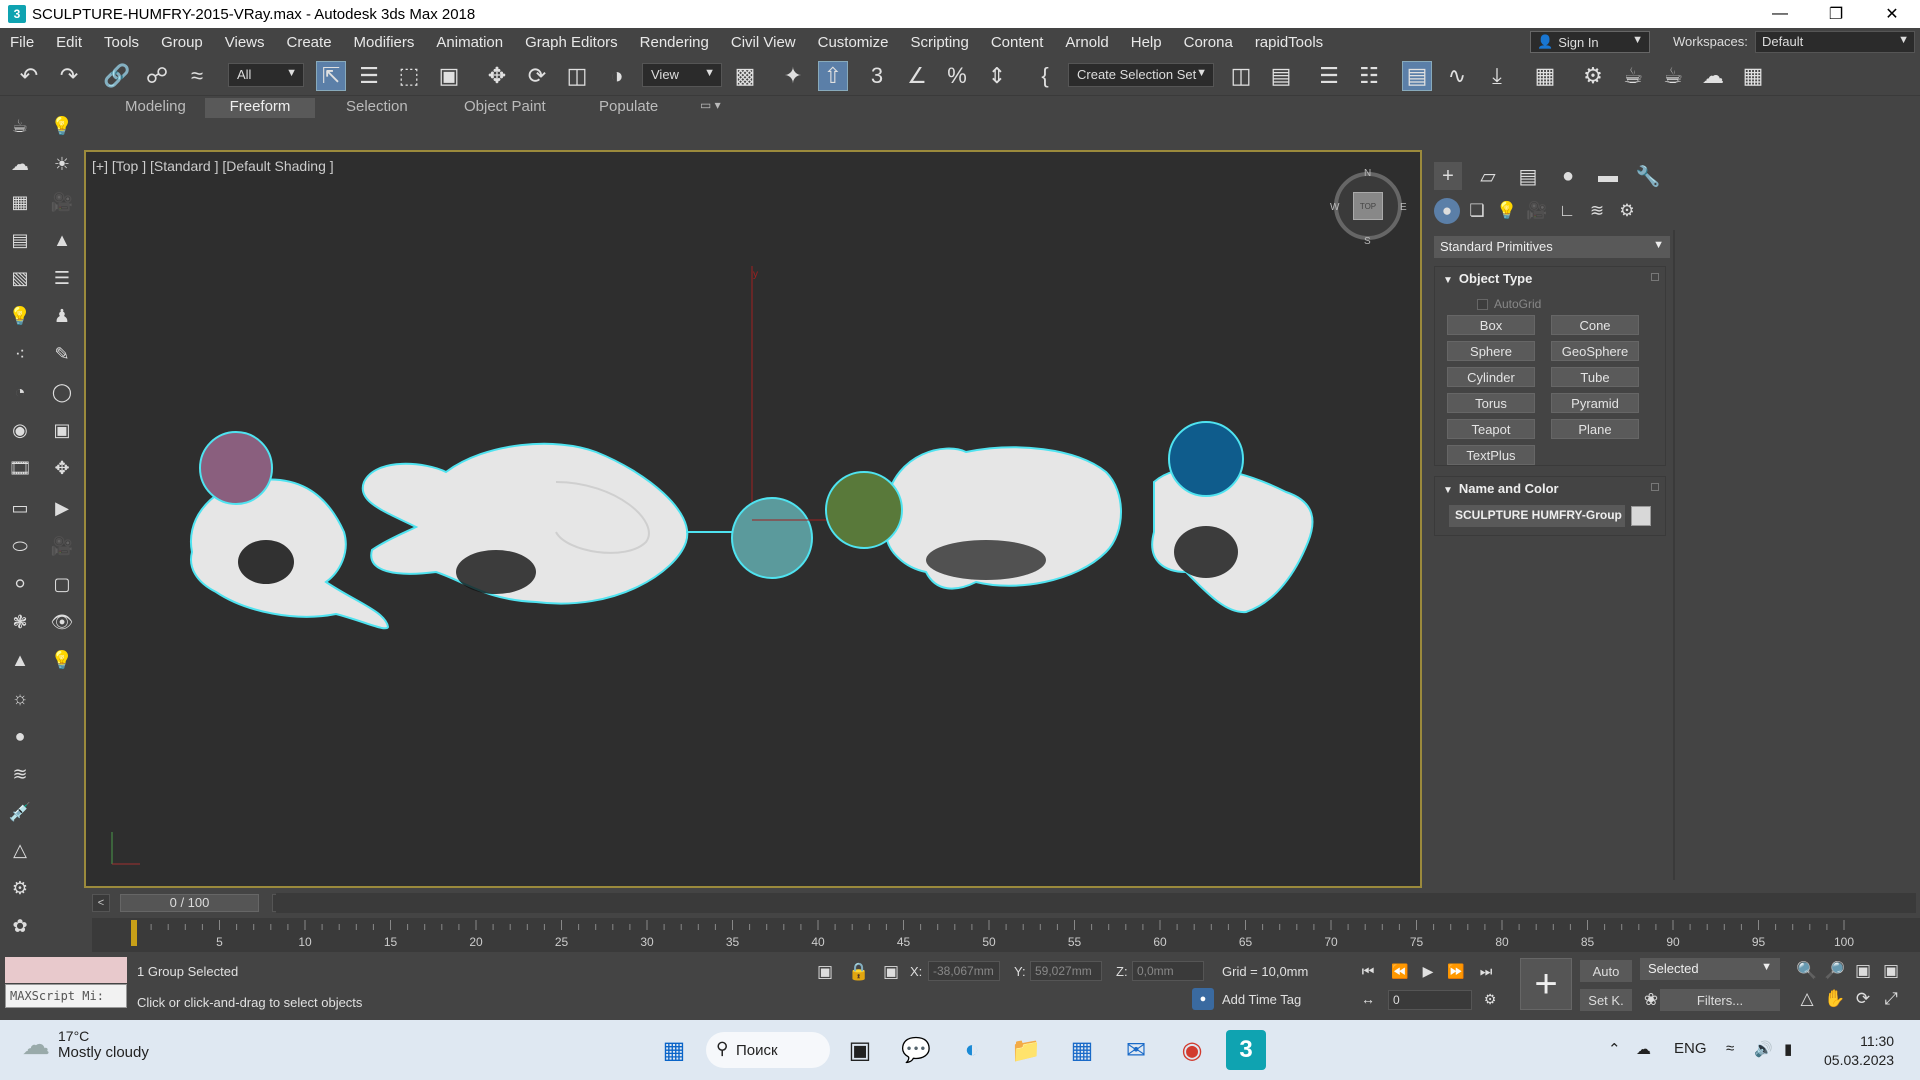 The width and height of the screenshot is (1920, 1080). Describe the element at coordinates (1835, 999) in the screenshot. I see `pan-hand-icon: ✋` at that location.